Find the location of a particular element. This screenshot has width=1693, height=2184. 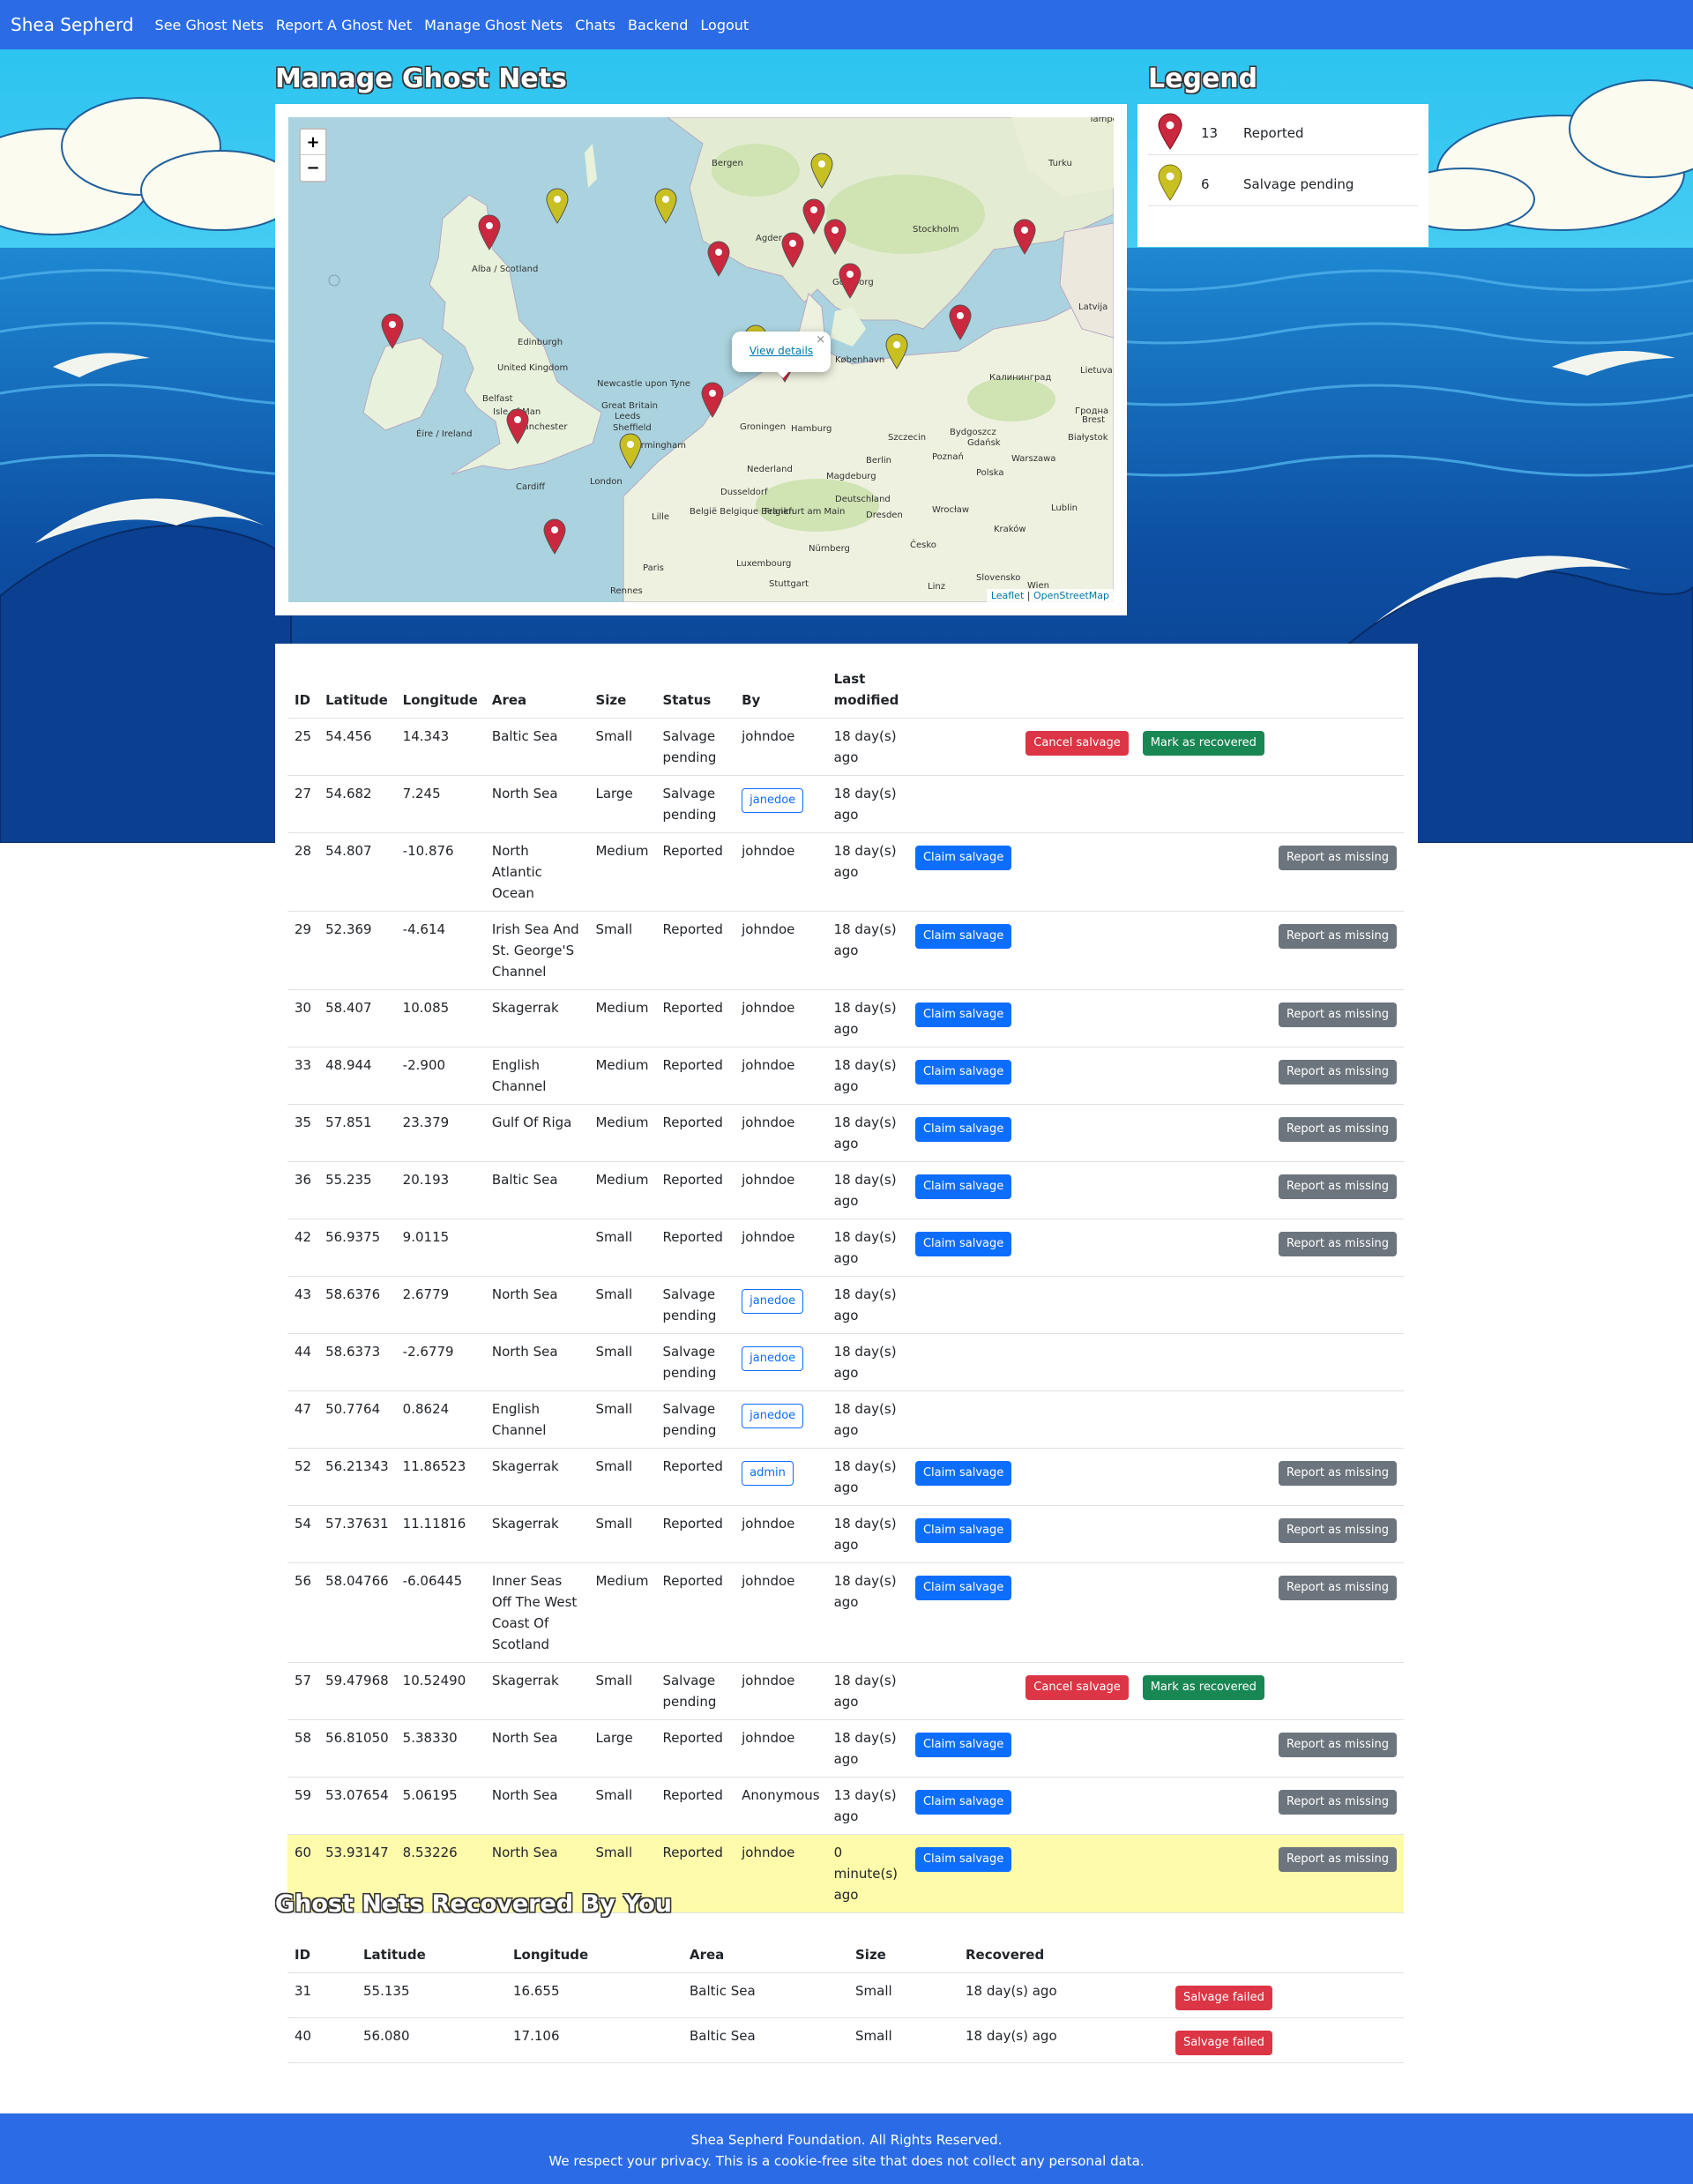

zoom-in-button: + is located at coordinates (313, 142).